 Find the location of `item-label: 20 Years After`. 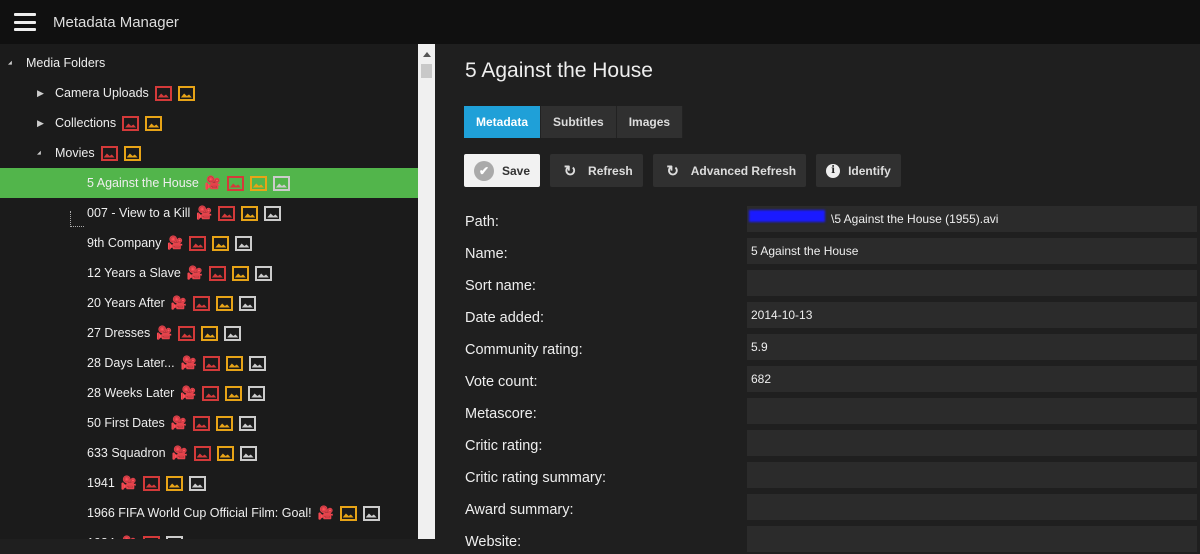

item-label: 20 Years After is located at coordinates (126, 303).